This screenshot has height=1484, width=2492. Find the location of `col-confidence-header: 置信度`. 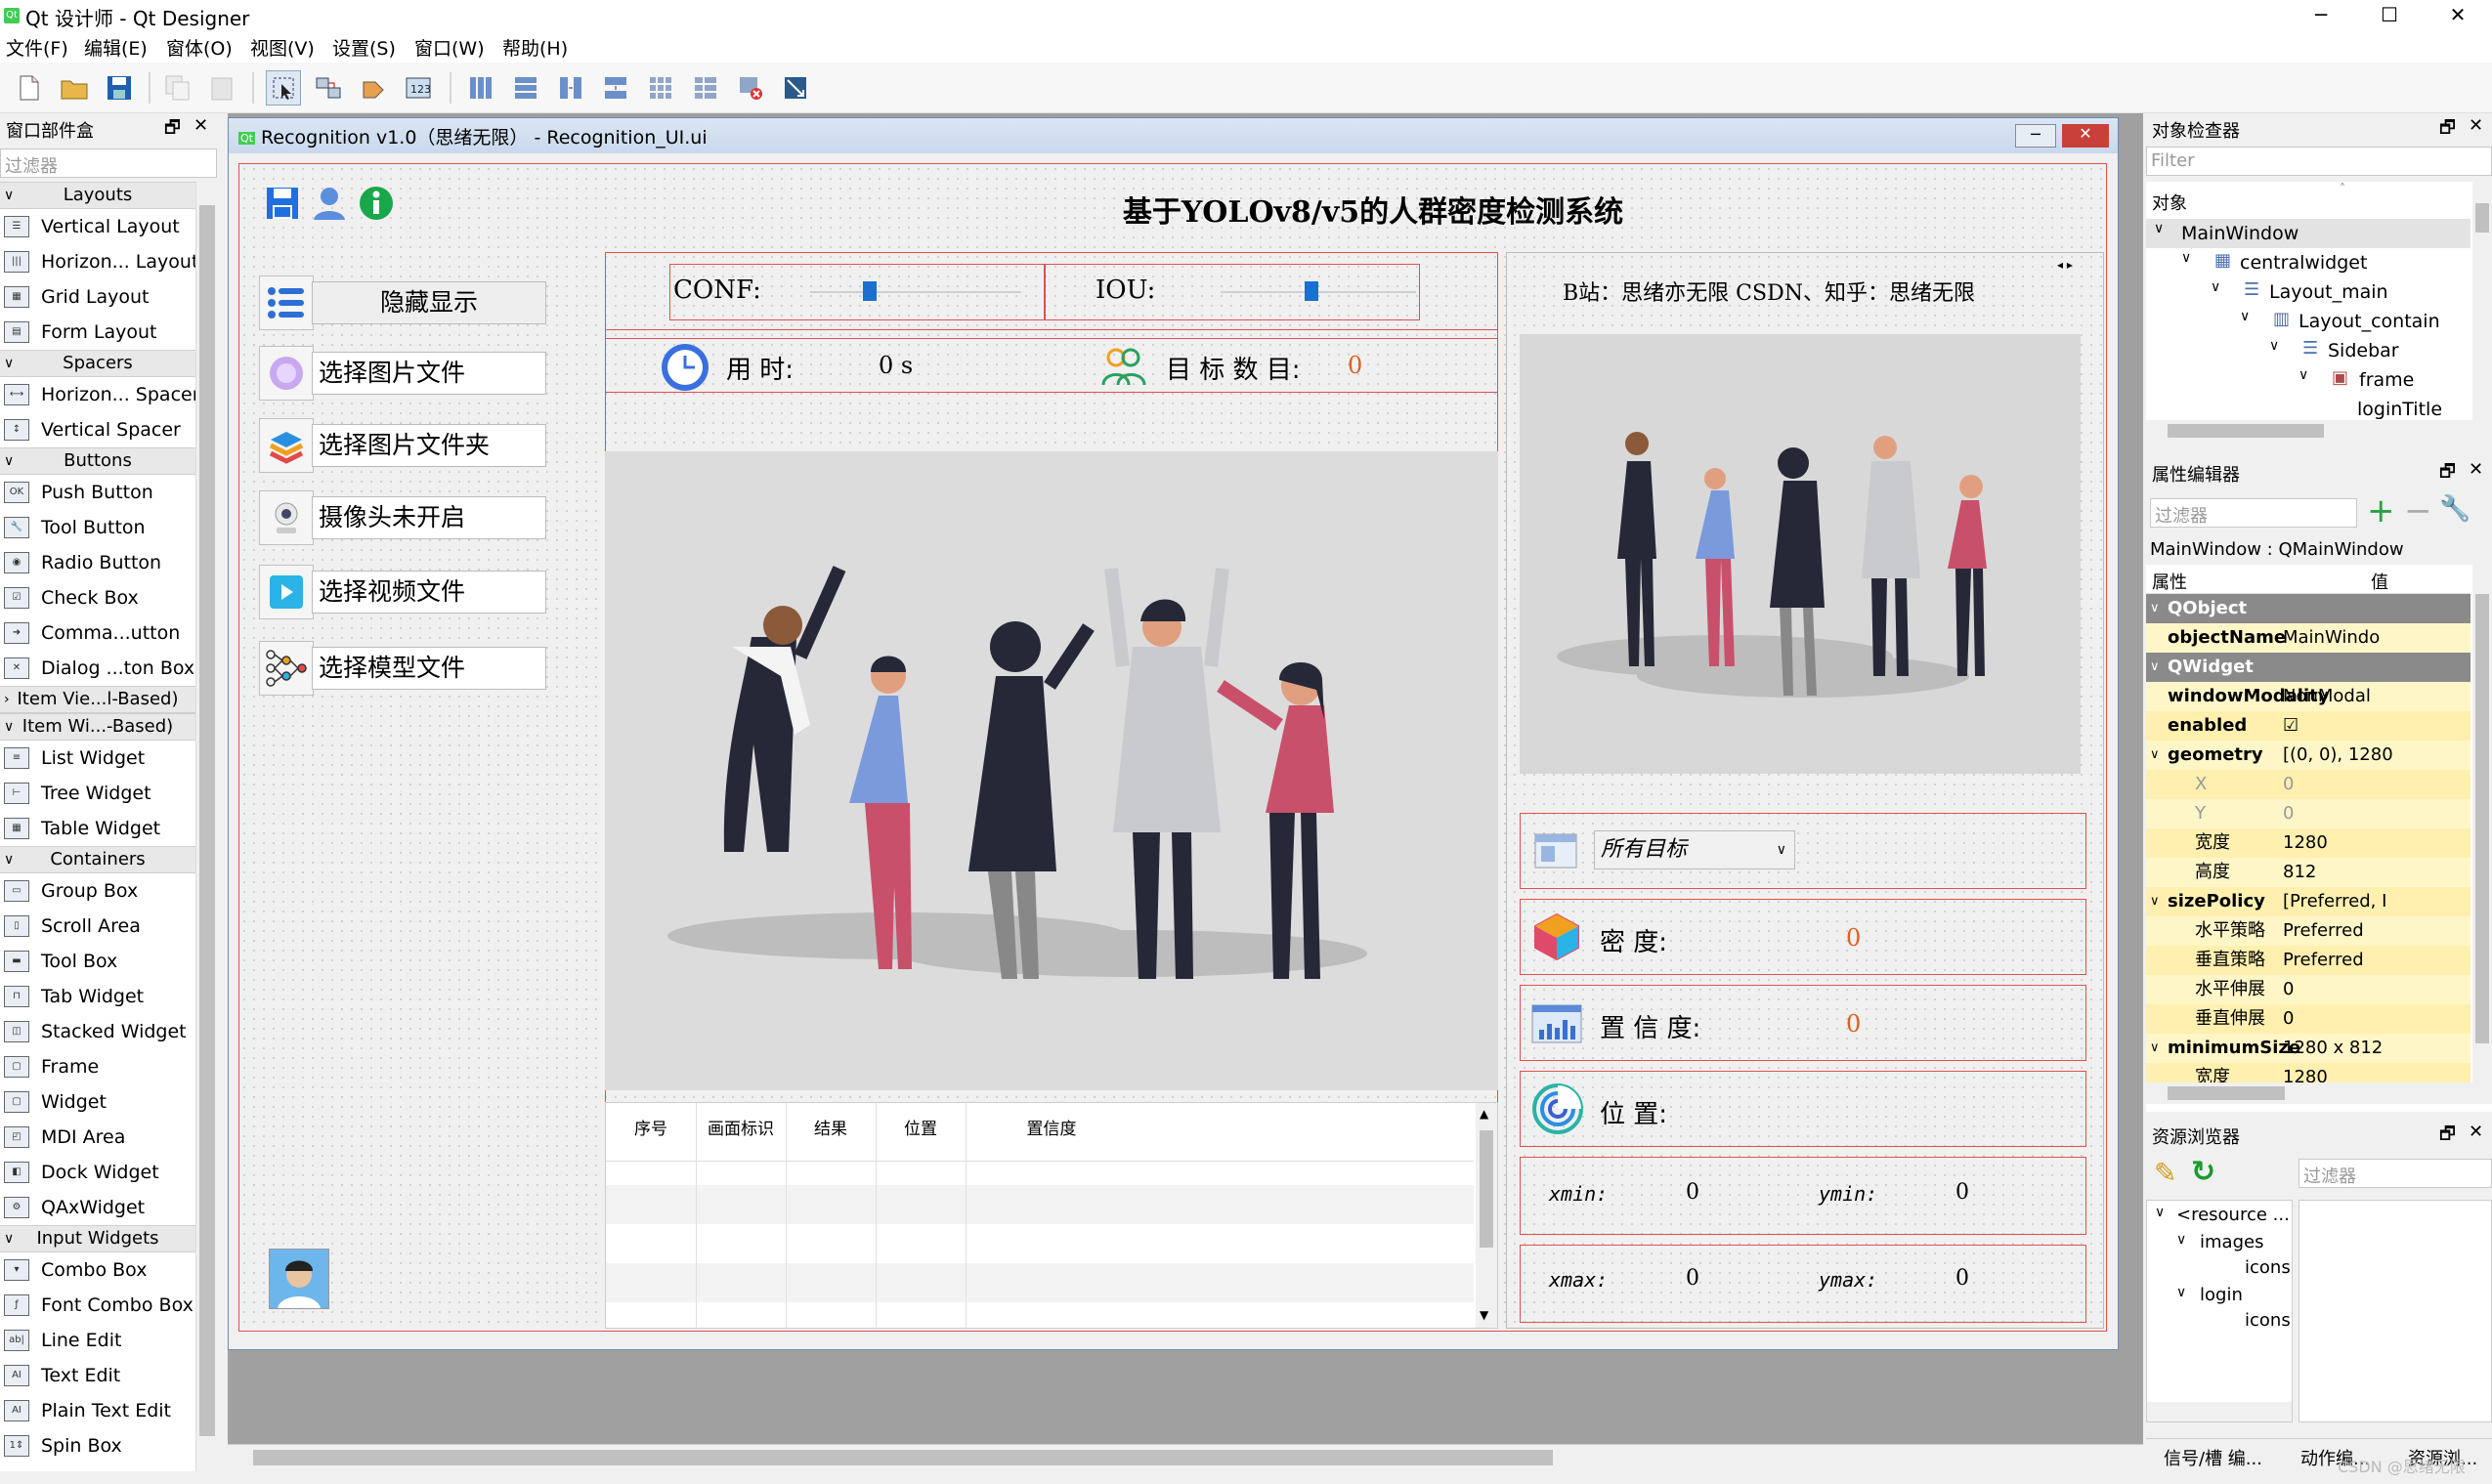

col-confidence-header: 置信度 is located at coordinates (1052, 1127).